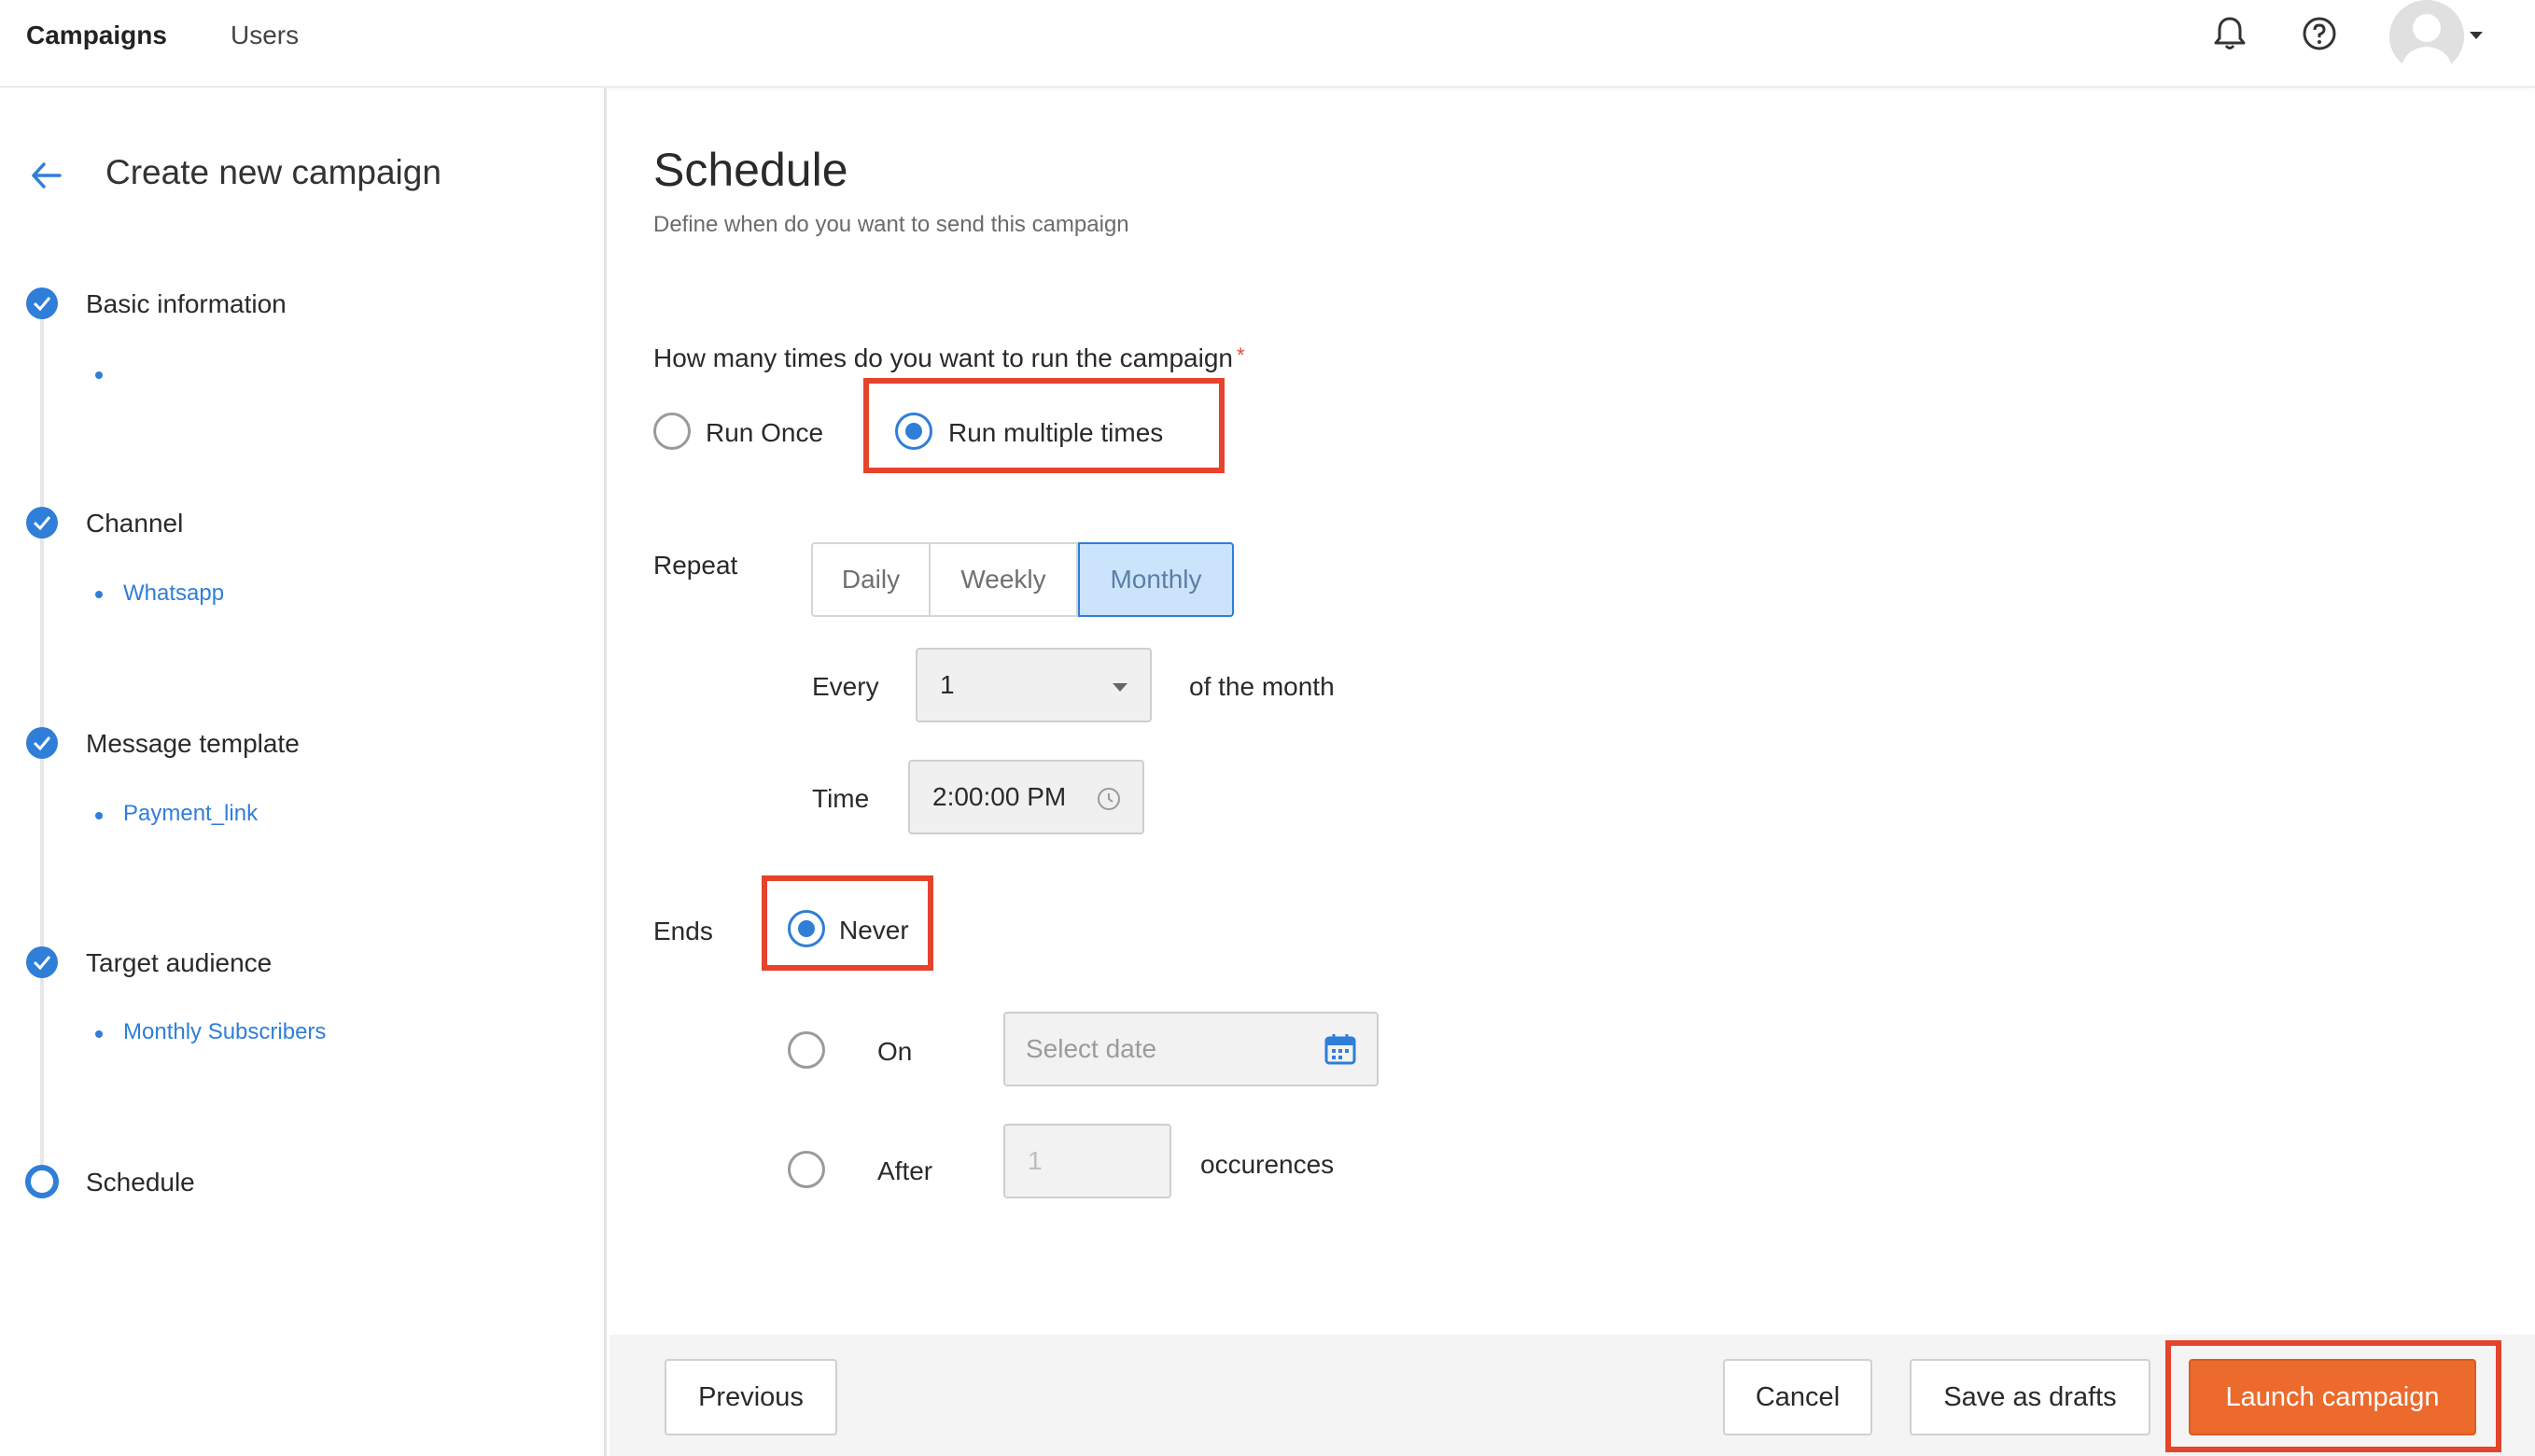 This screenshot has width=2535, height=1456. What do you see at coordinates (179, 963) in the screenshot?
I see `step-target-audience: Target audience` at bounding box center [179, 963].